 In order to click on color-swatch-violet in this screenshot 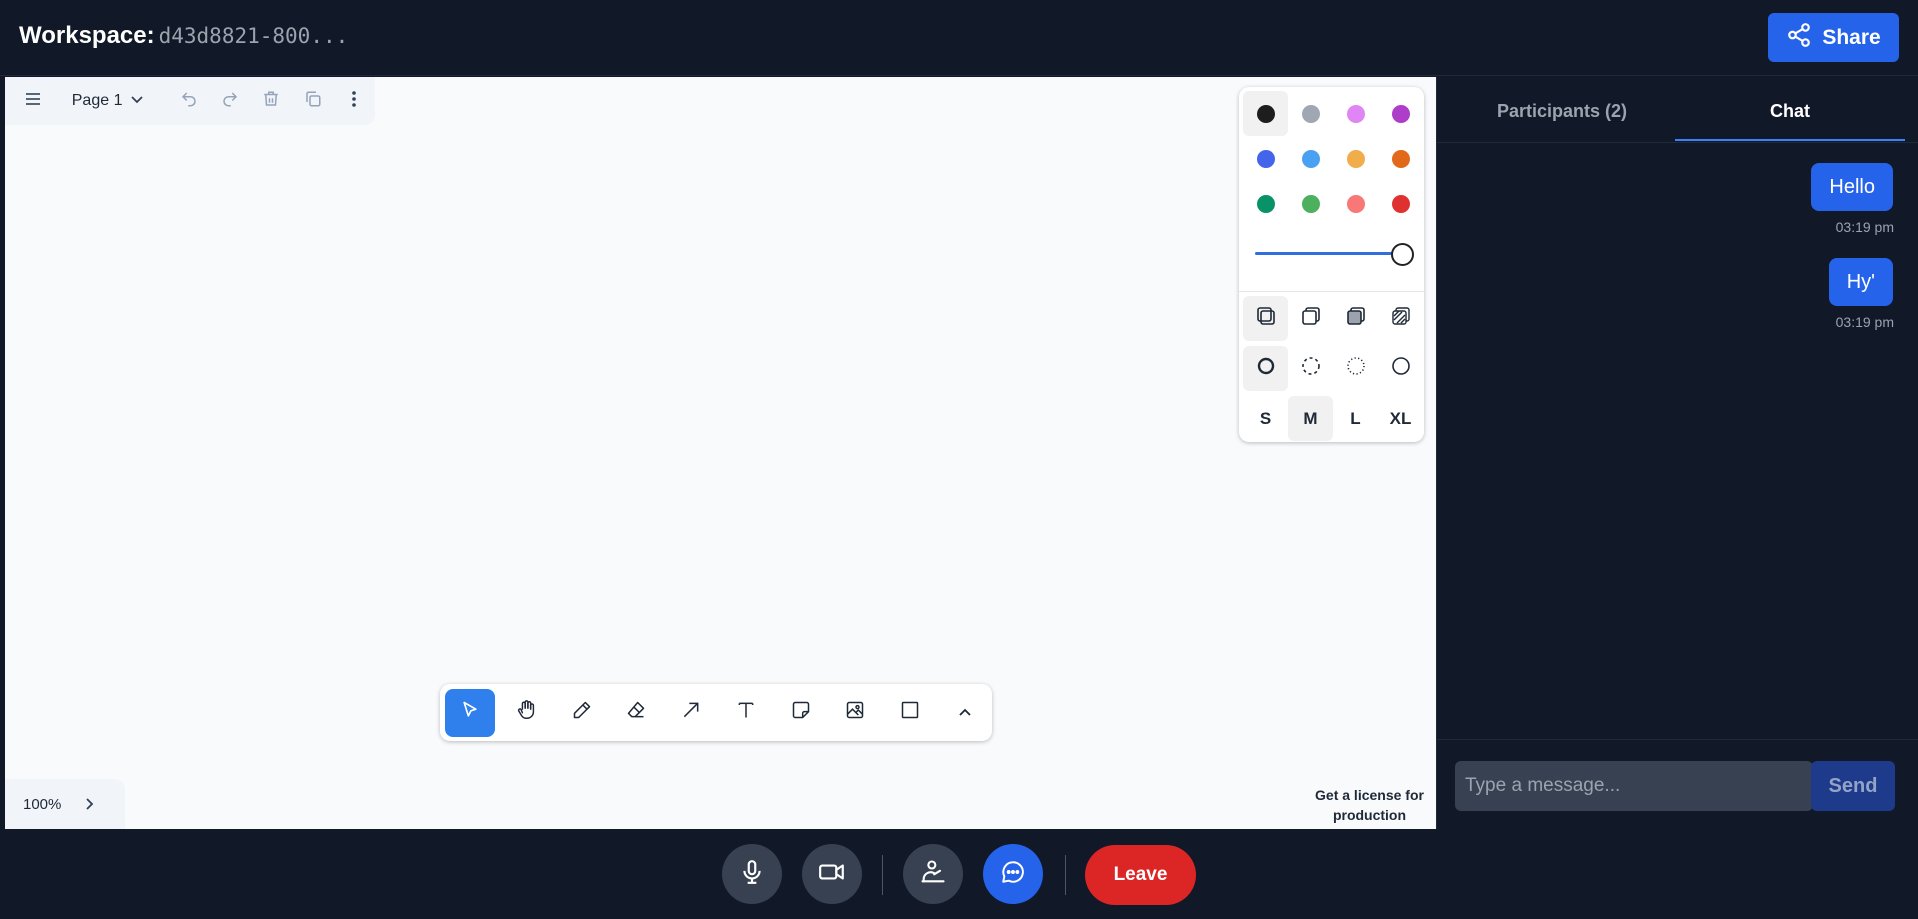, I will do `click(1400, 113)`.